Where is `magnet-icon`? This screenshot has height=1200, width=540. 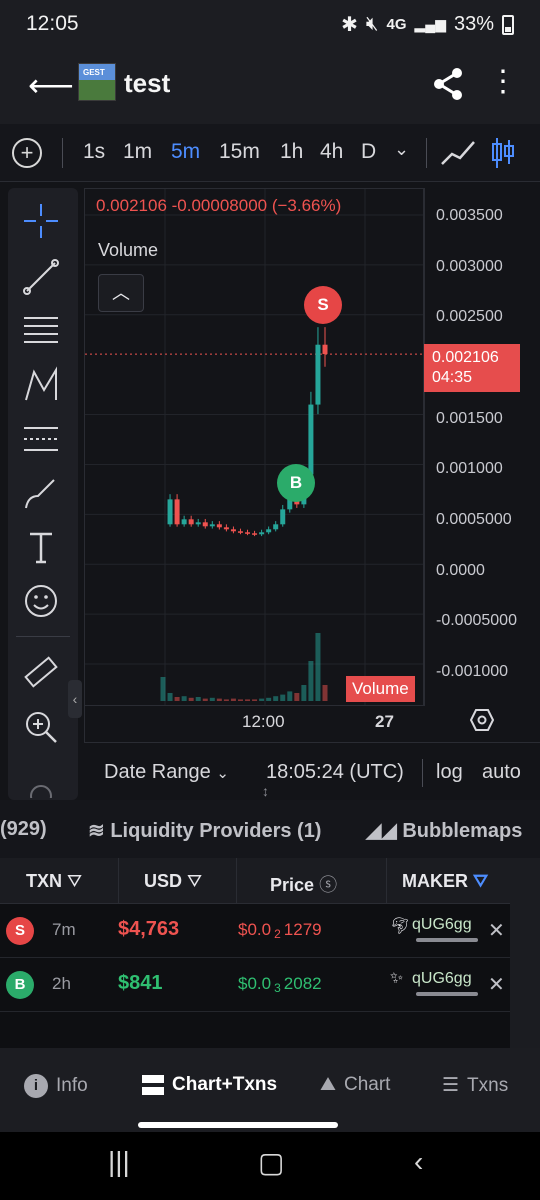
magnet-icon is located at coordinates (41, 788).